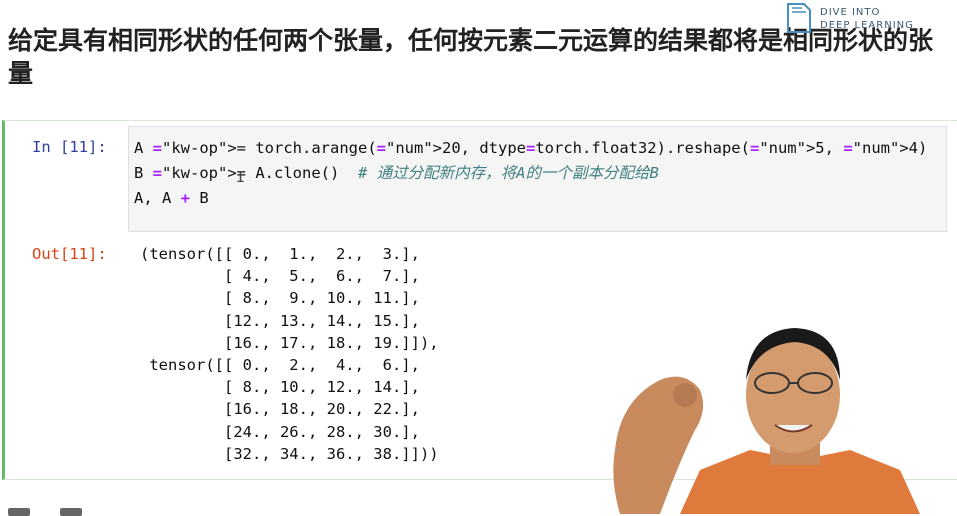 The image size is (957, 516). I want to click on text-cursor-icon: I, so click(241, 177).